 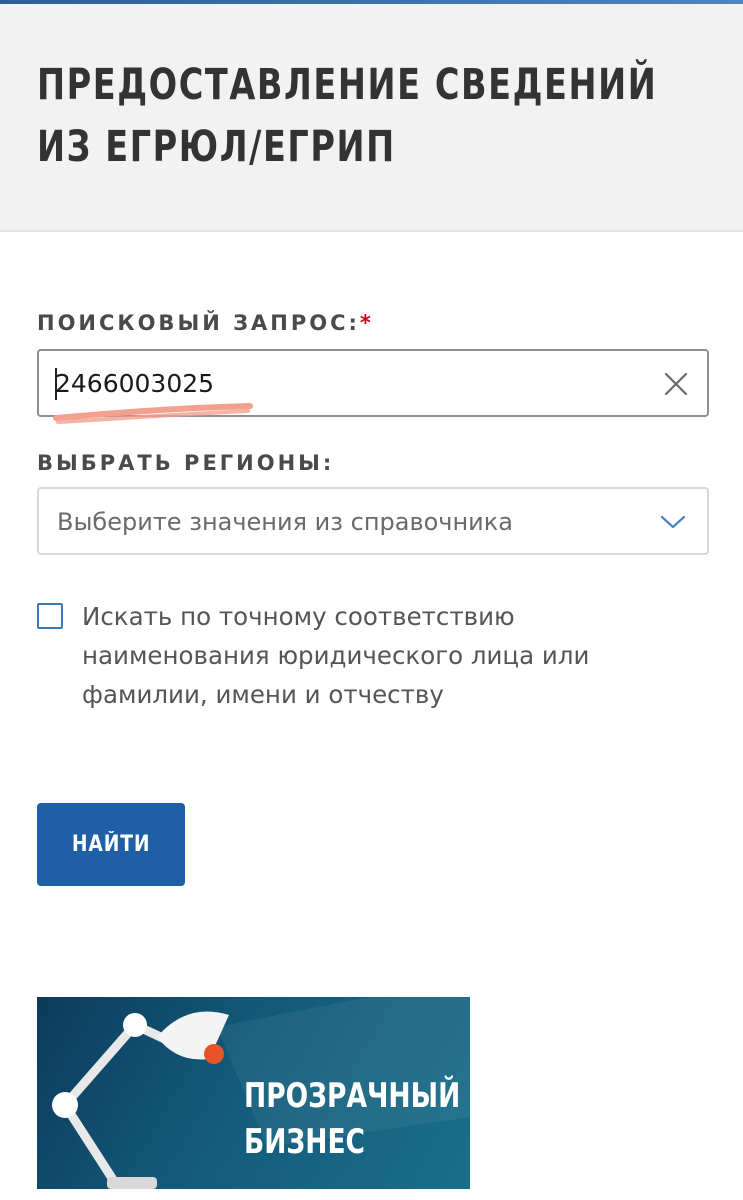 I want to click on regions-select: Выберите значения из справочника, so click(x=373, y=521).